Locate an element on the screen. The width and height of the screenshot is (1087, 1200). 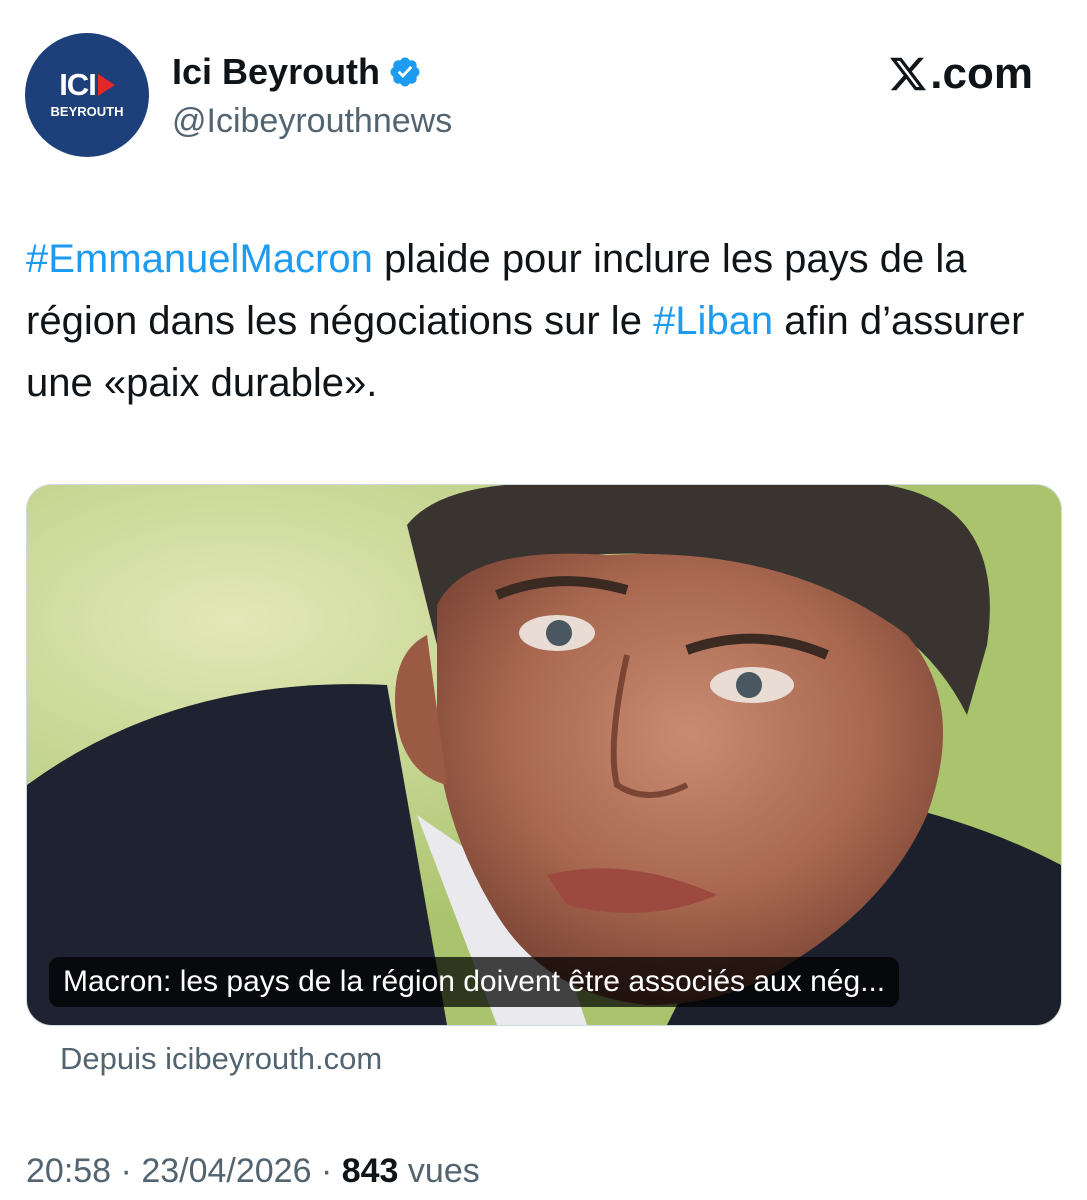
x-logo: .com is located at coordinates (960, 74).